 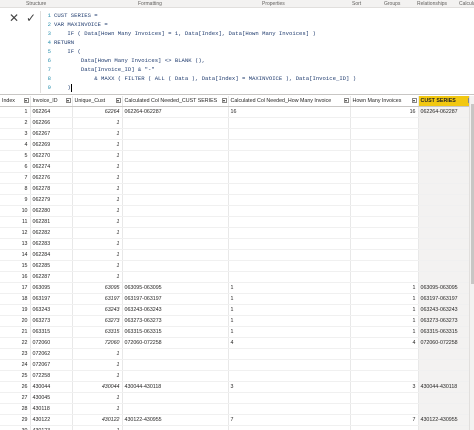 What do you see at coordinates (51, 409) in the screenshot?
I see `cell-invoice-id: 430118` at bounding box center [51, 409].